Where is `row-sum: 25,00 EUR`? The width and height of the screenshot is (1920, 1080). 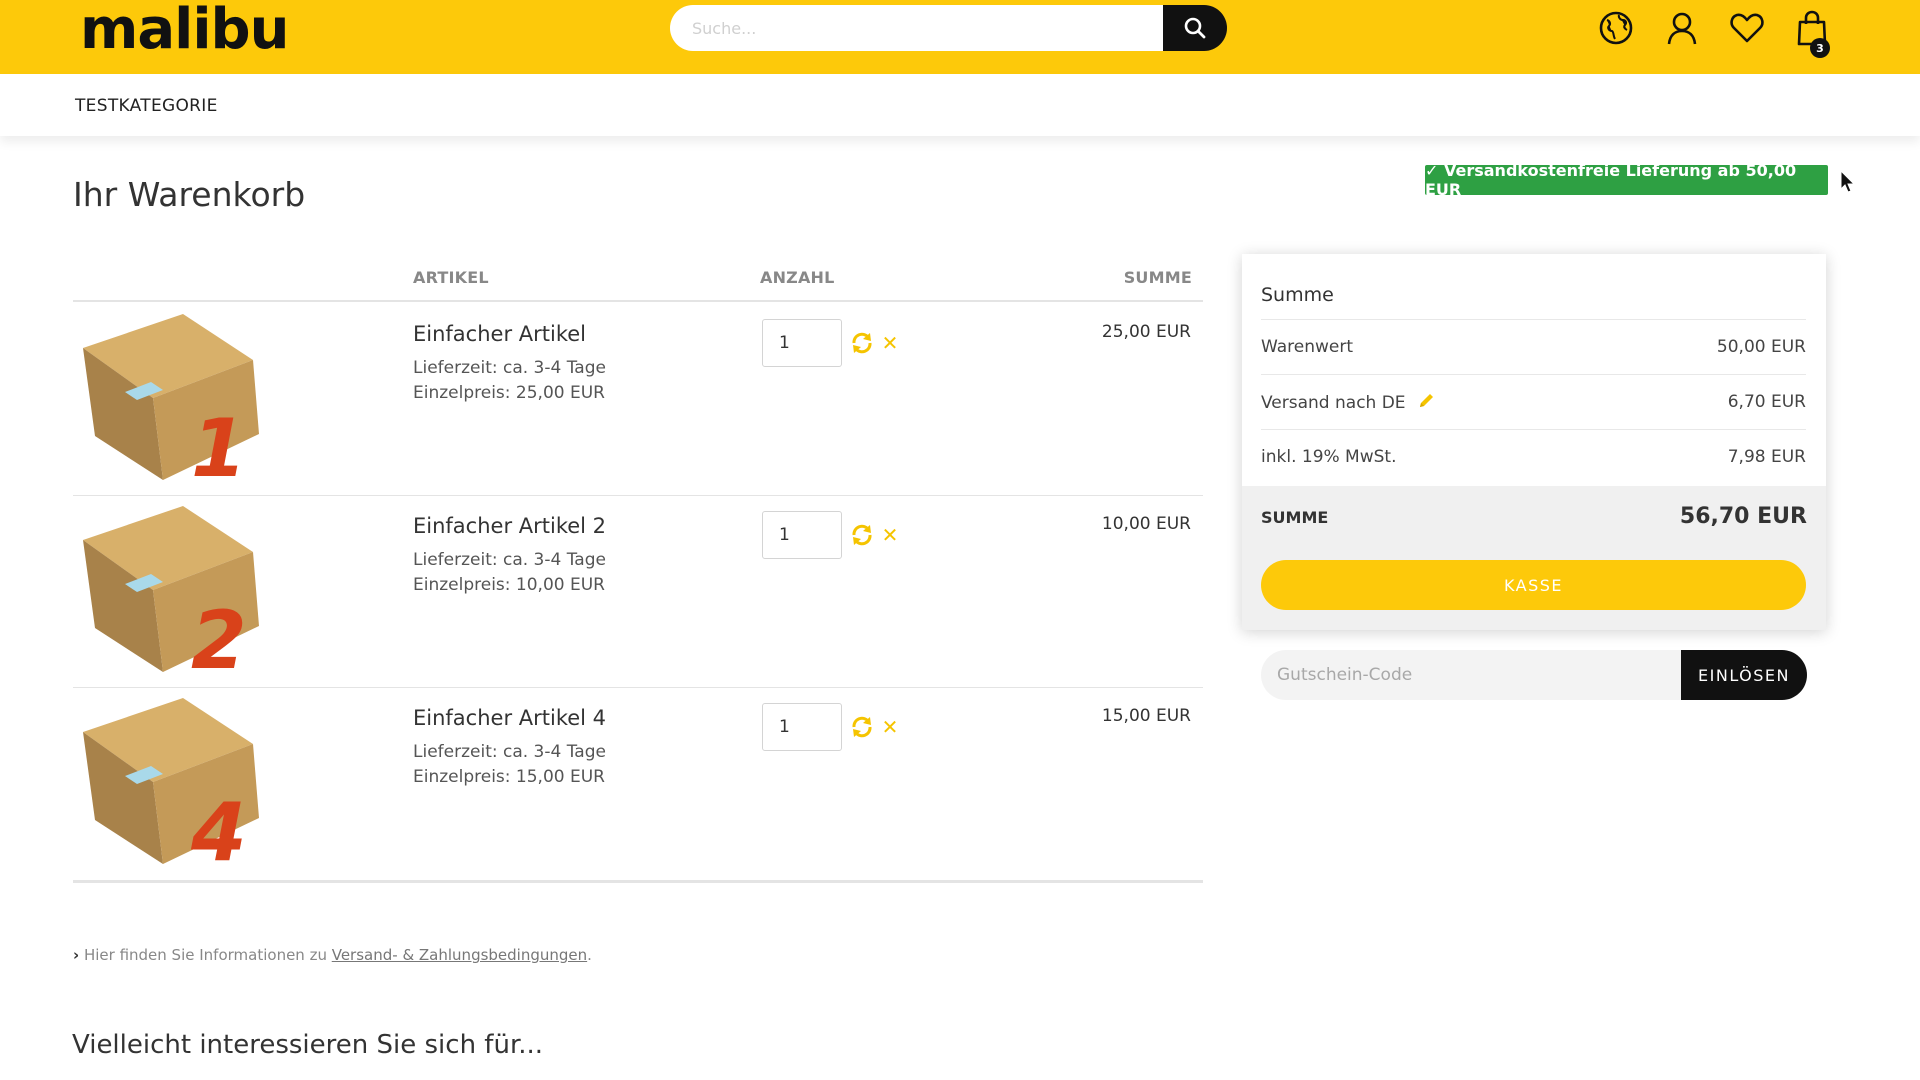
row-sum: 25,00 EUR is located at coordinates (1146, 332).